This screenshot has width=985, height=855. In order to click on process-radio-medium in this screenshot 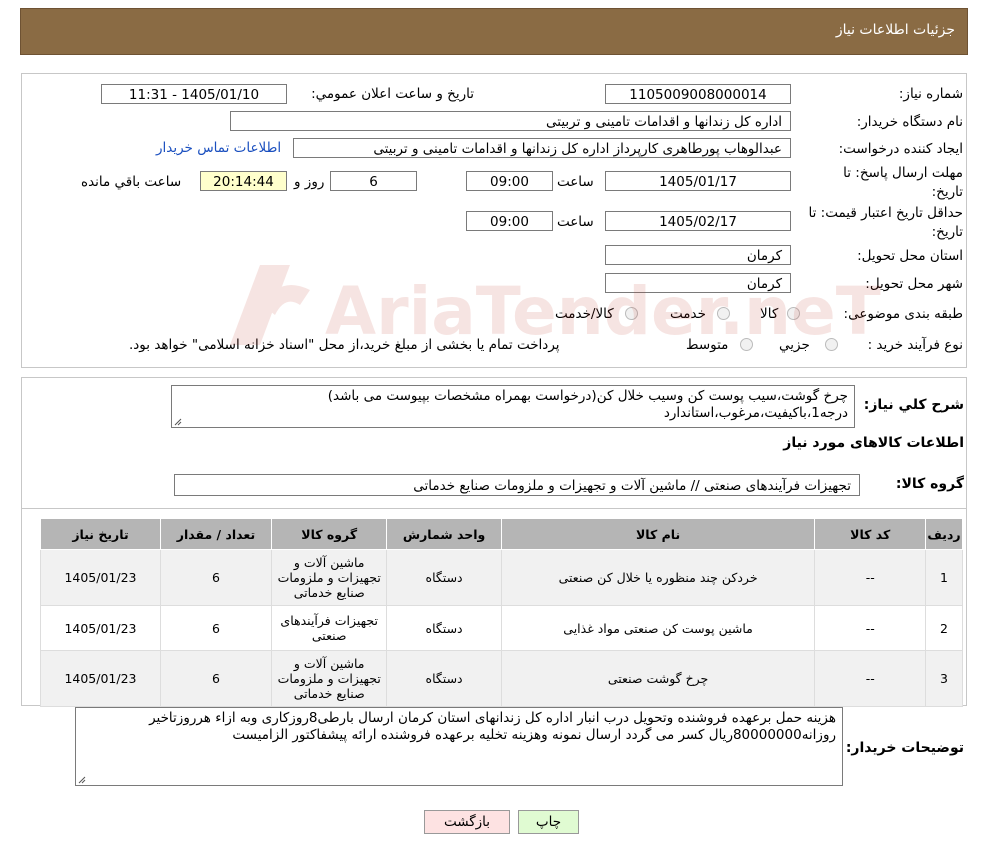, I will do `click(746, 344)`.